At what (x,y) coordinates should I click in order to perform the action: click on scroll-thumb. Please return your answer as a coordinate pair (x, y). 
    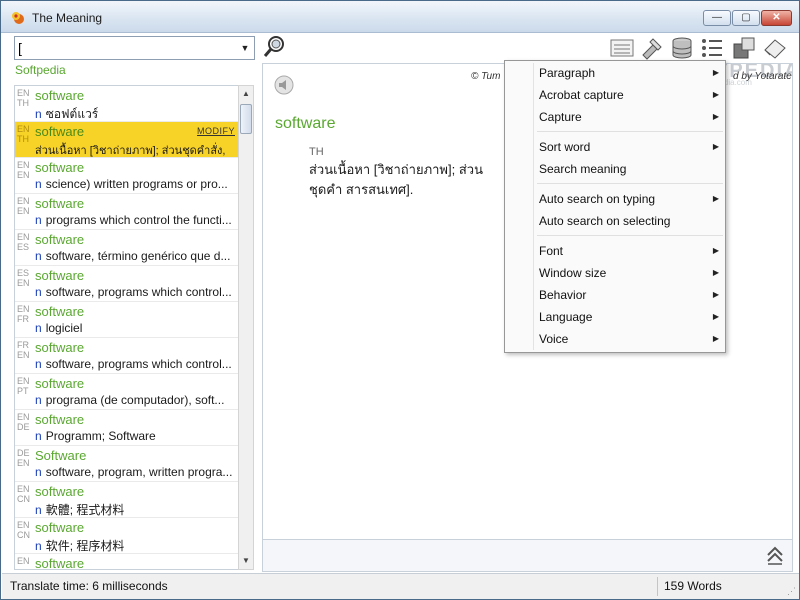
    Looking at the image, I should click on (246, 119).